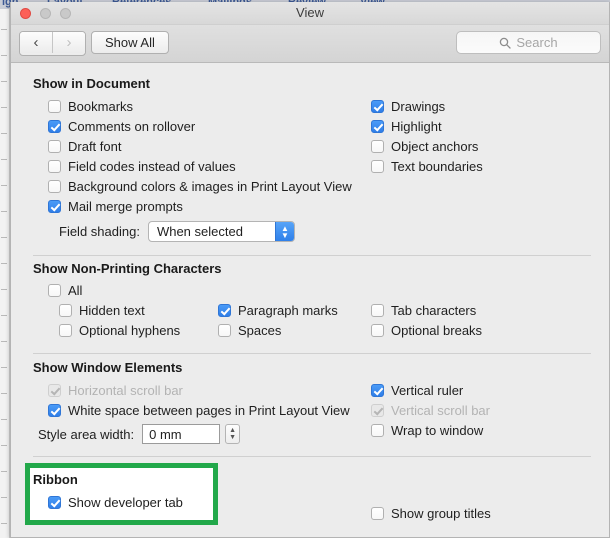 This screenshot has width=610, height=538. What do you see at coordinates (224, 330) in the screenshot?
I see `checkbox-spaces` at bounding box center [224, 330].